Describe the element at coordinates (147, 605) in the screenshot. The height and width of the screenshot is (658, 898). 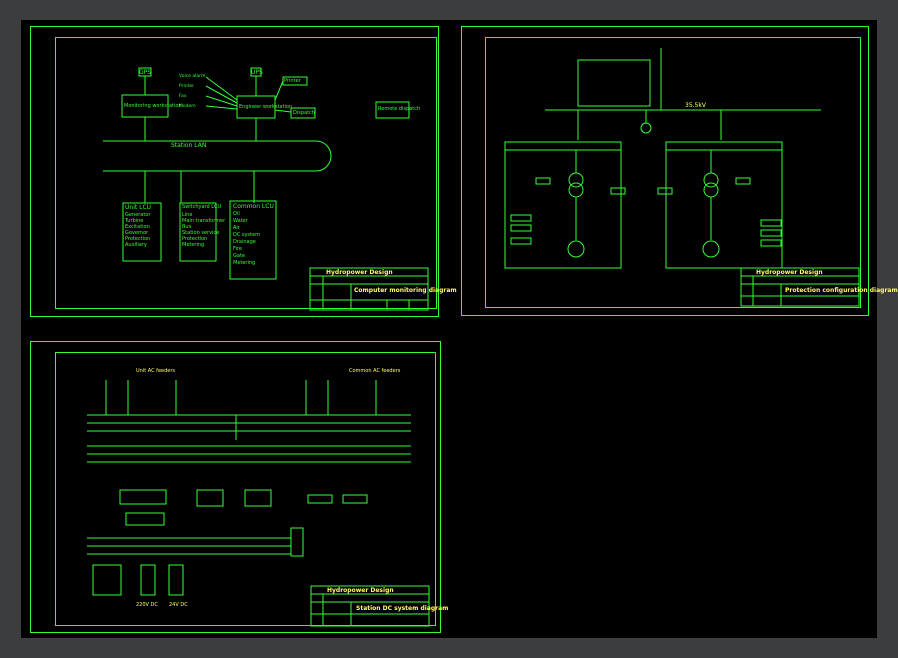
I see `dc220-caption: 220V DC` at that location.